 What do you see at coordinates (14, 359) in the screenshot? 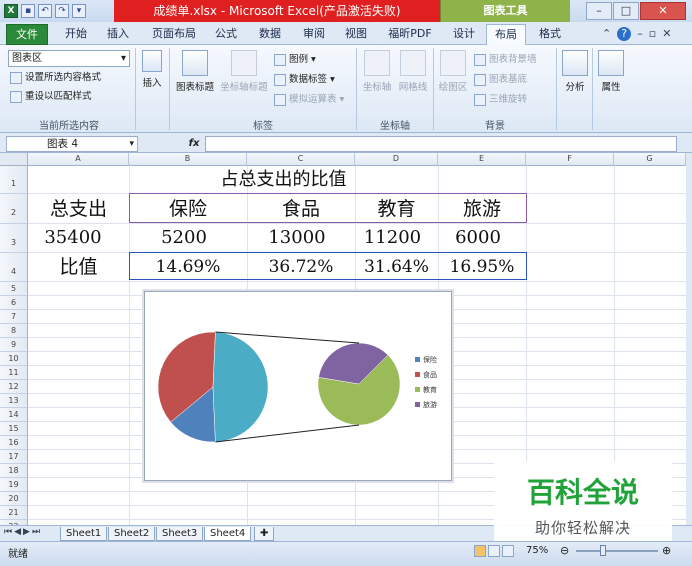
I see `row-header-10: 10` at bounding box center [14, 359].